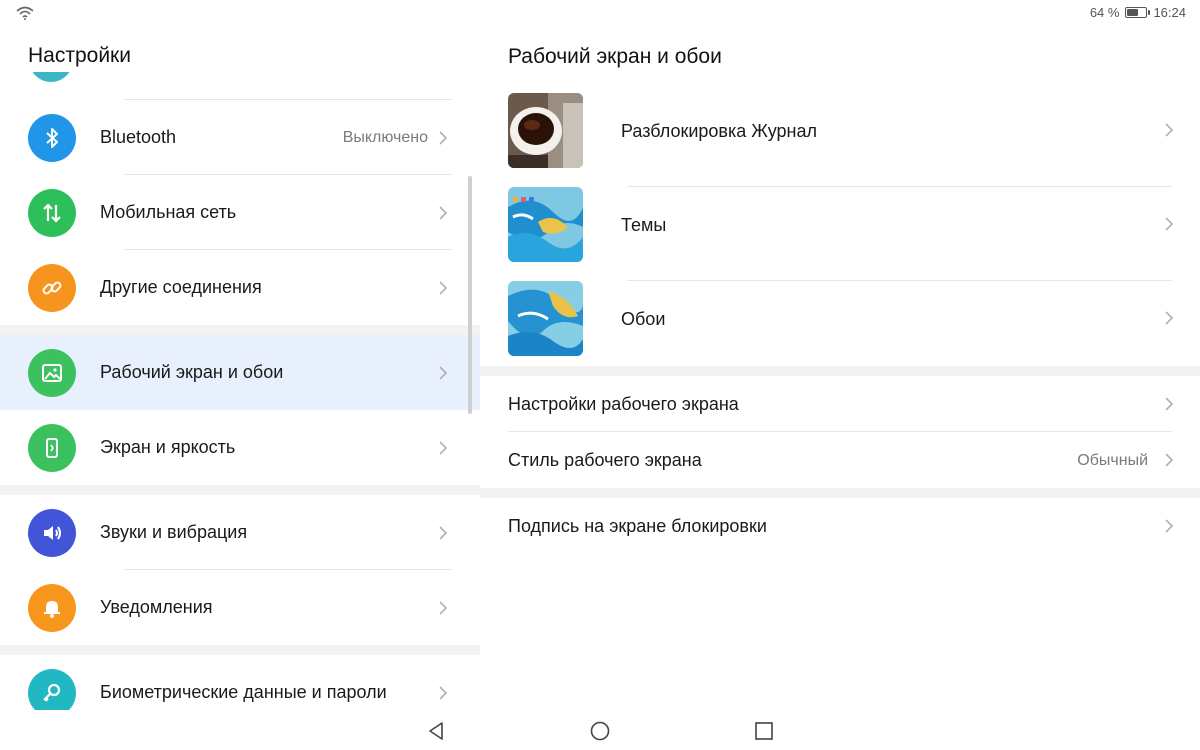 The width and height of the screenshot is (1200, 750). What do you see at coordinates (545, 318) in the screenshot?
I see `blue-marble-wallpaper-thumbnail` at bounding box center [545, 318].